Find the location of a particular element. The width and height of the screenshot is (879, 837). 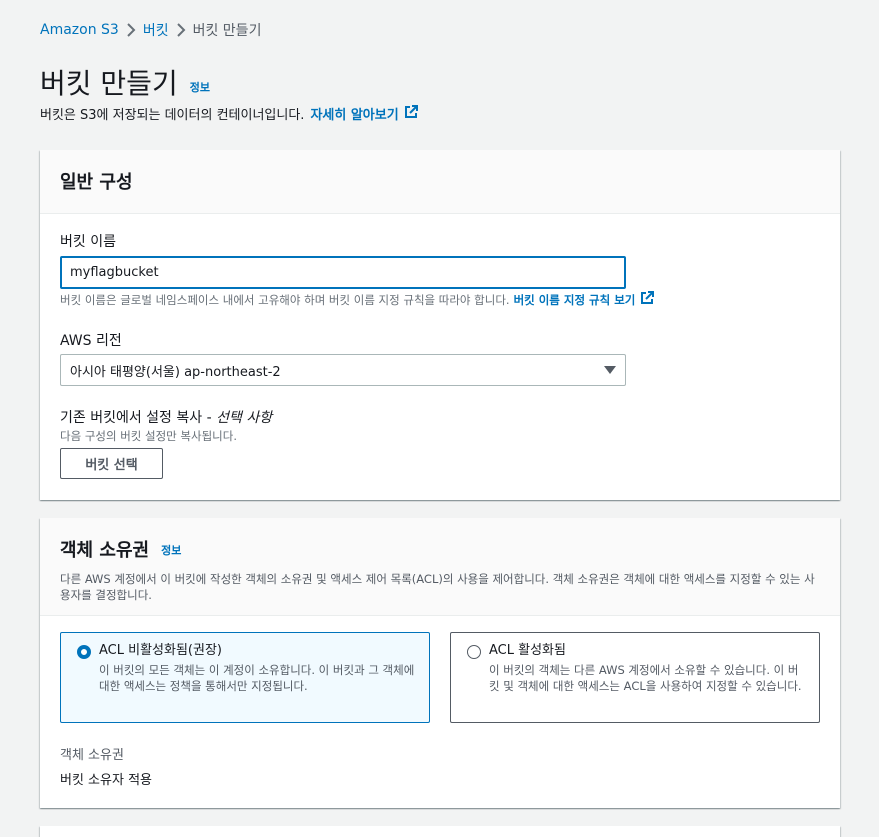

page-description: 버킷은 S3에 저장되는 데이터의 컨테이너입니다. 자세히 알아보기 is located at coordinates (229, 113).